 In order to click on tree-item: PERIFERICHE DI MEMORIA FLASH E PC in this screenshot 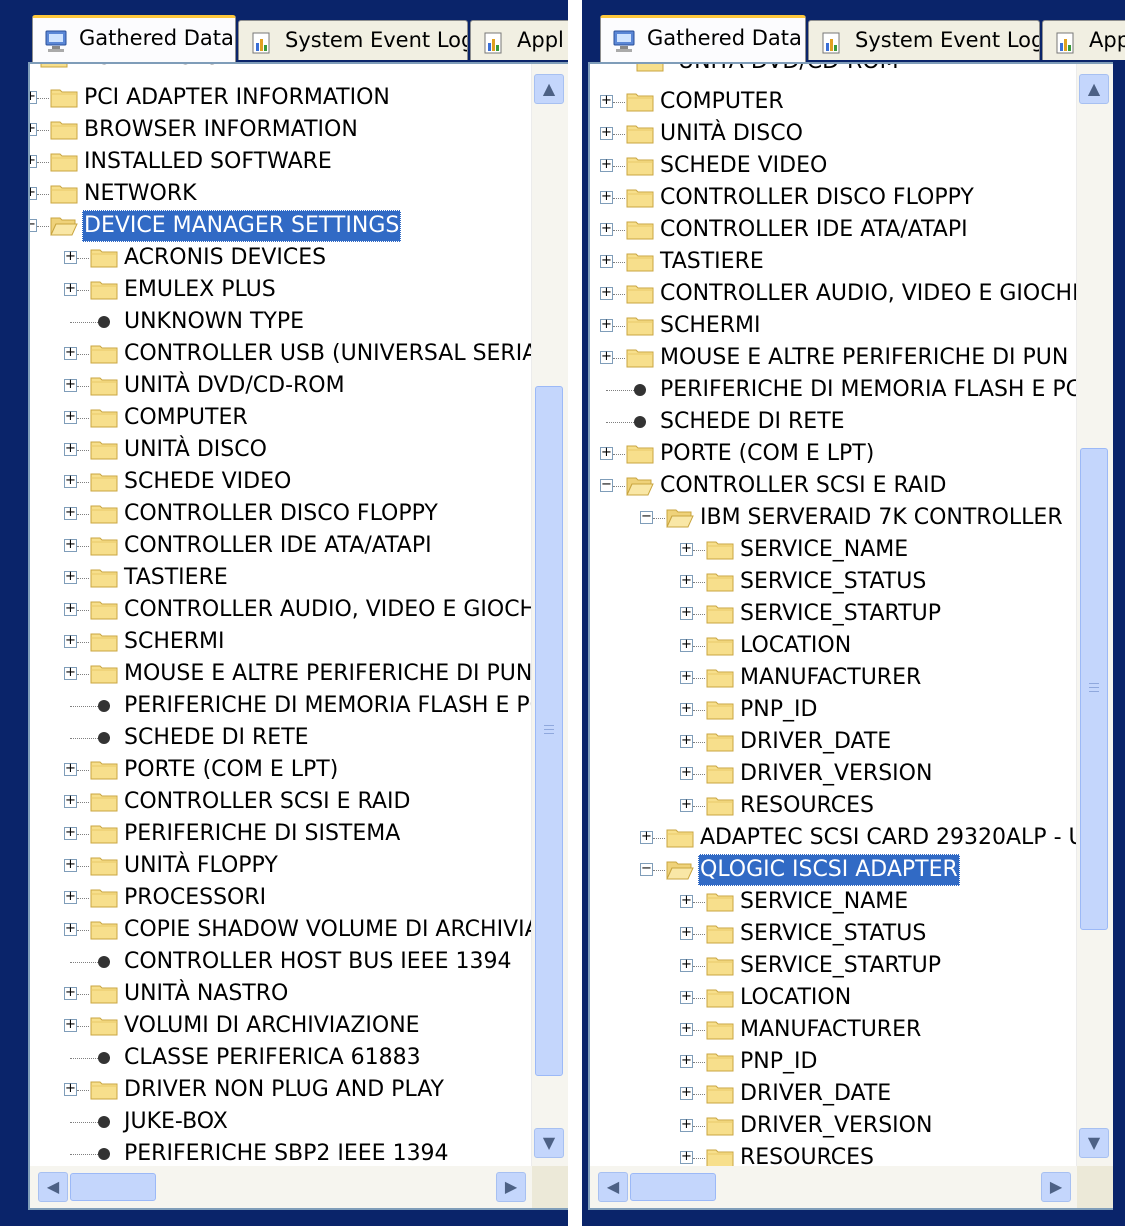, I will do `click(281, 706)`.